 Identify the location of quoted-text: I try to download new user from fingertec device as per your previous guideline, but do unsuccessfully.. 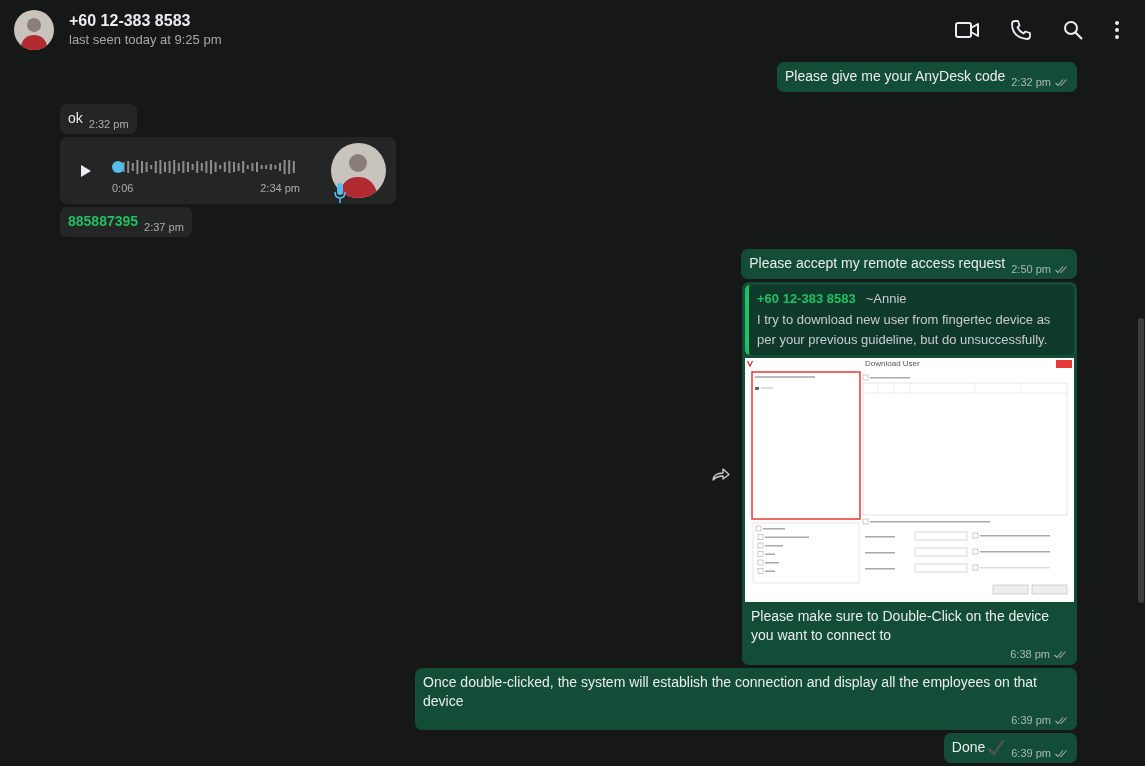
(904, 330).